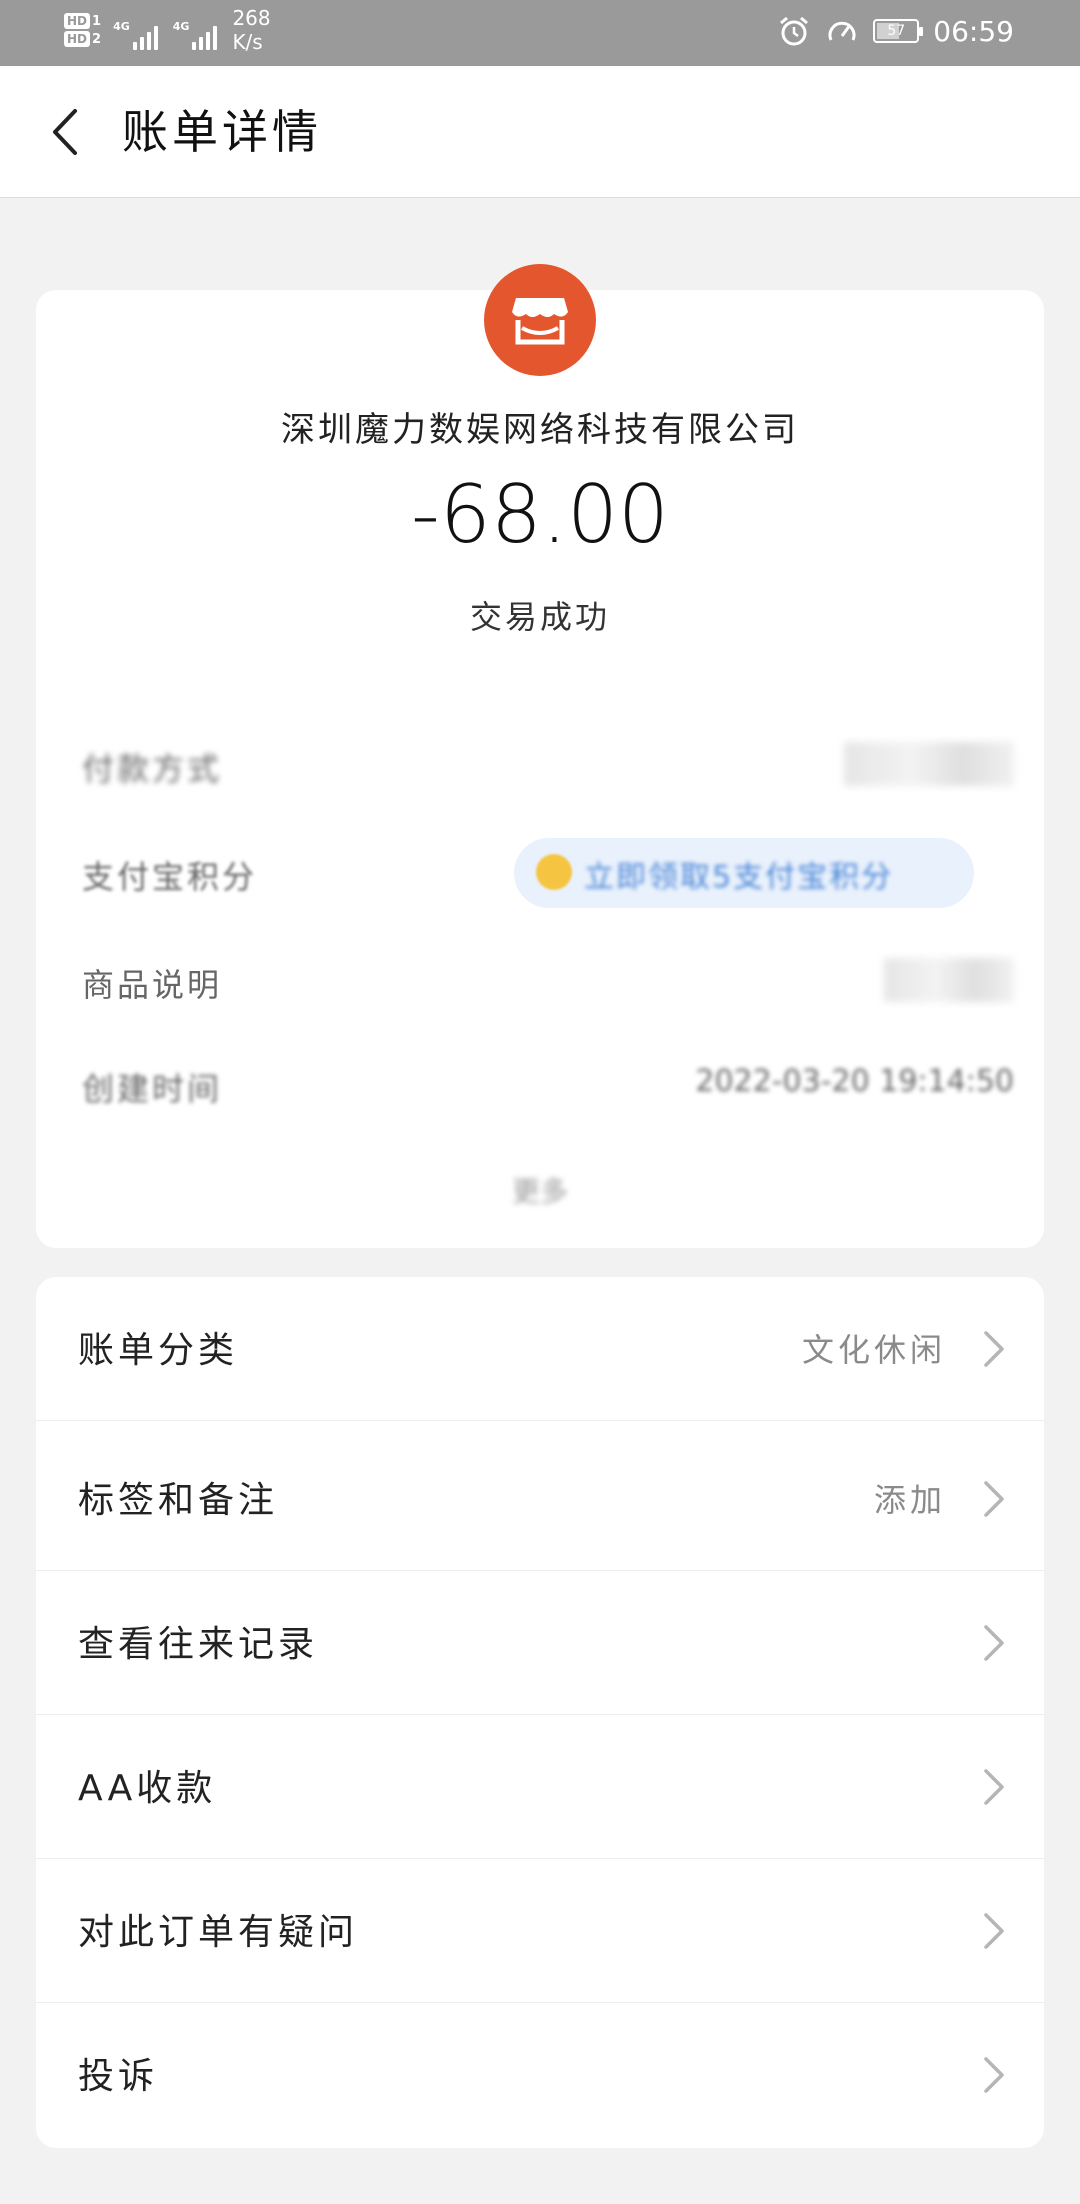  What do you see at coordinates (554, 872) in the screenshot?
I see `coin-icon` at bounding box center [554, 872].